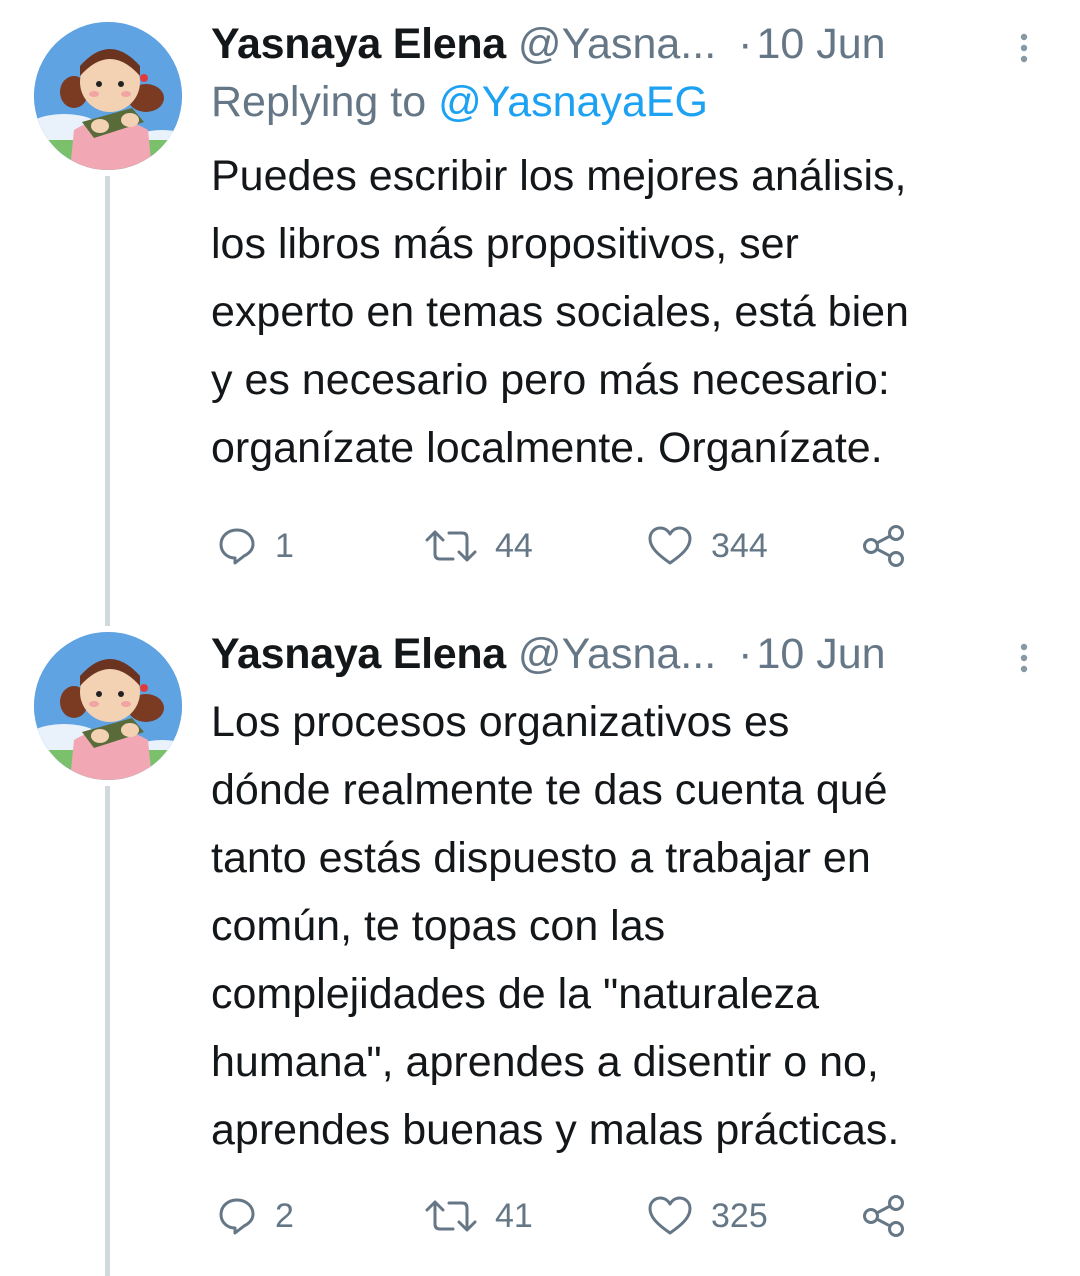 Image resolution: width=1080 pixels, height=1276 pixels. Describe the element at coordinates (514, 1215) in the screenshot. I see `retweet-count: 41` at that location.